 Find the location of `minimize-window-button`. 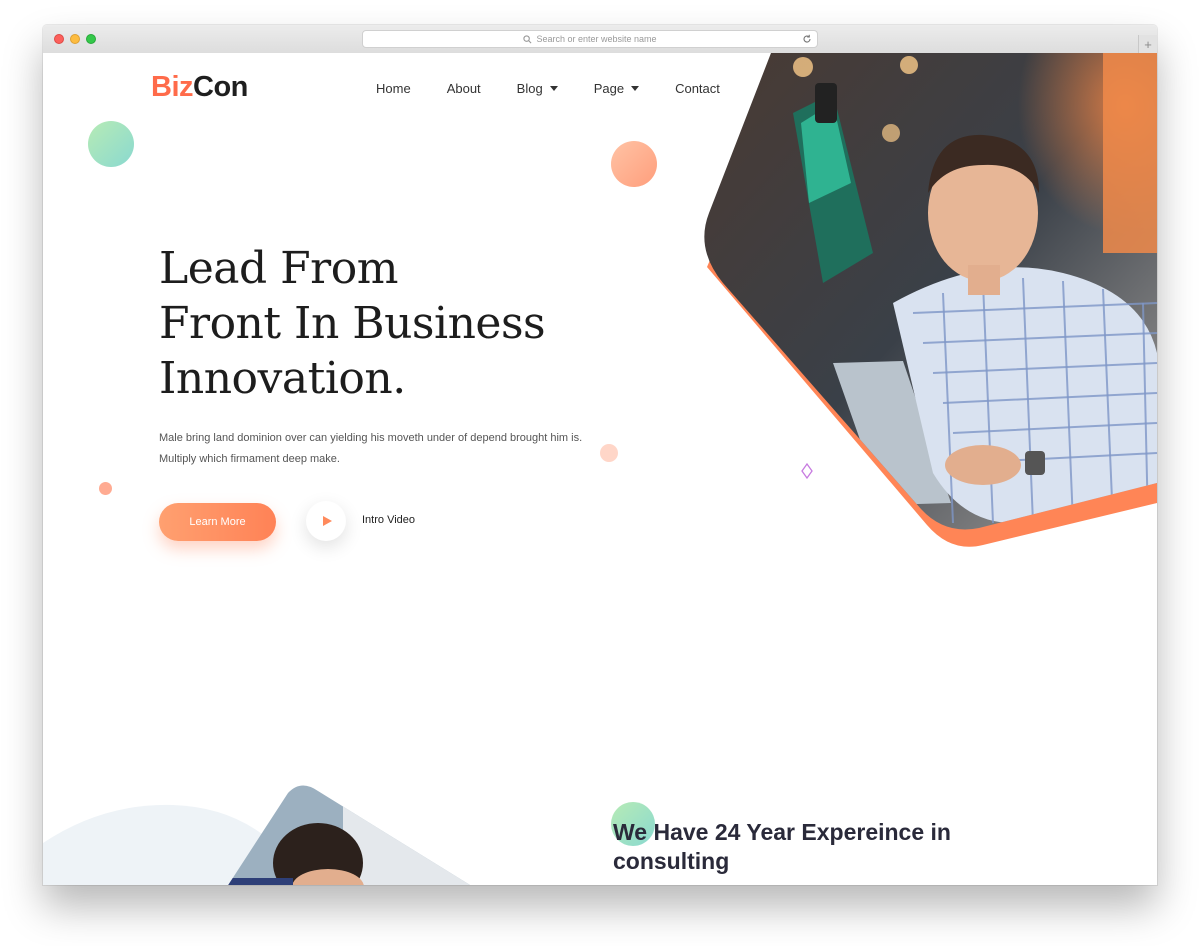

minimize-window-button is located at coordinates (75, 39).